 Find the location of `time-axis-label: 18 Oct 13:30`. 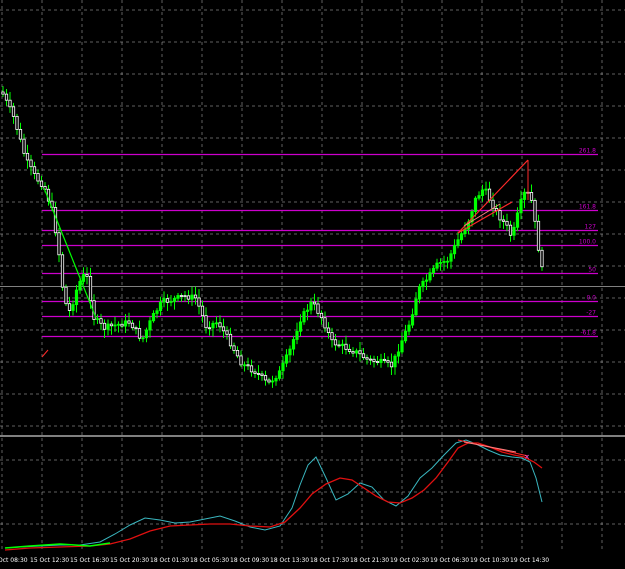

time-axis-label: 18 Oct 13:30 is located at coordinates (289, 560).